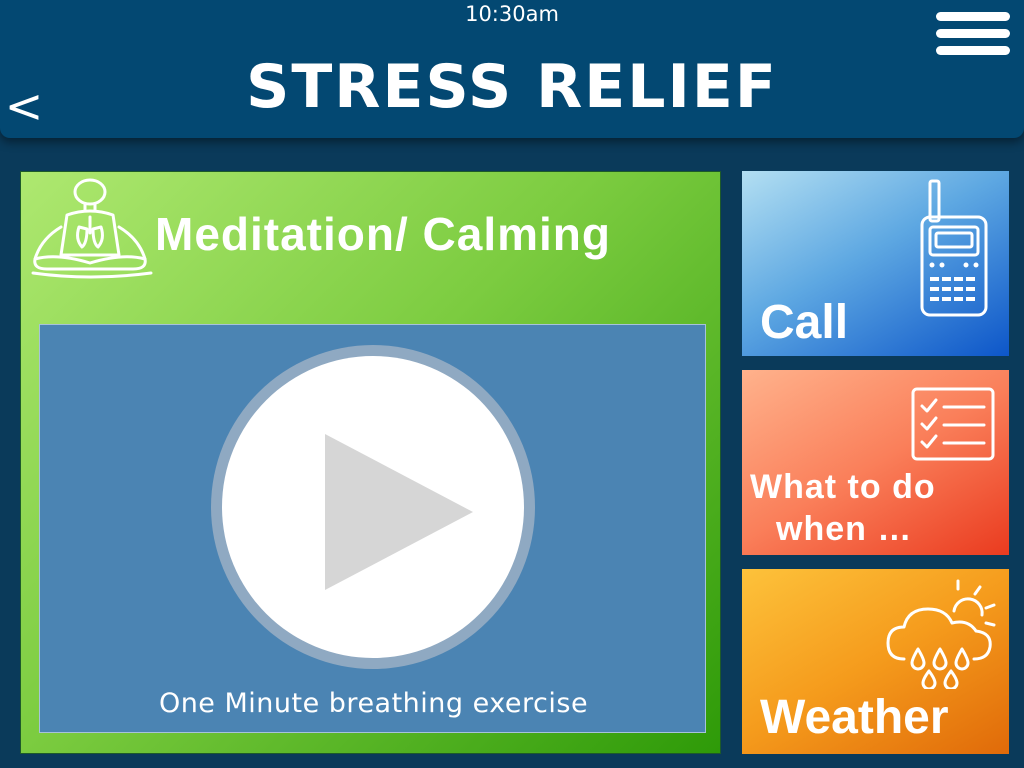  I want to click on play-button, so click(373, 507).